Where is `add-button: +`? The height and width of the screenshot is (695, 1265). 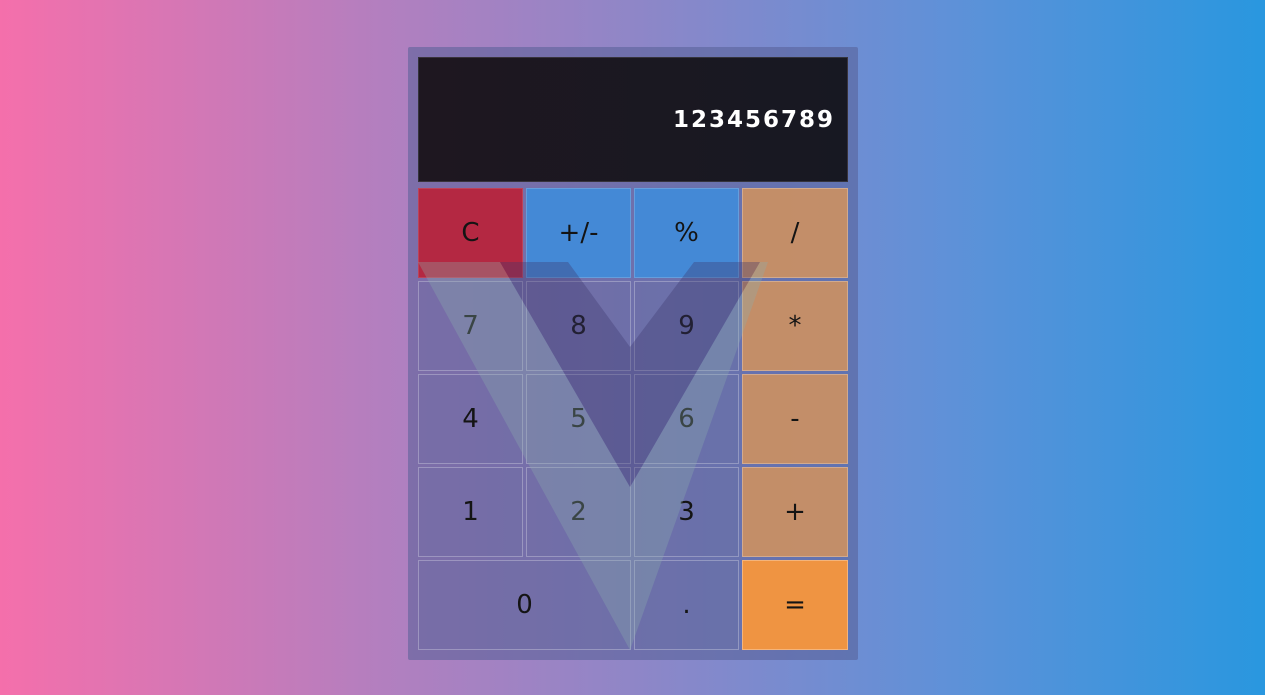 add-button: + is located at coordinates (795, 512).